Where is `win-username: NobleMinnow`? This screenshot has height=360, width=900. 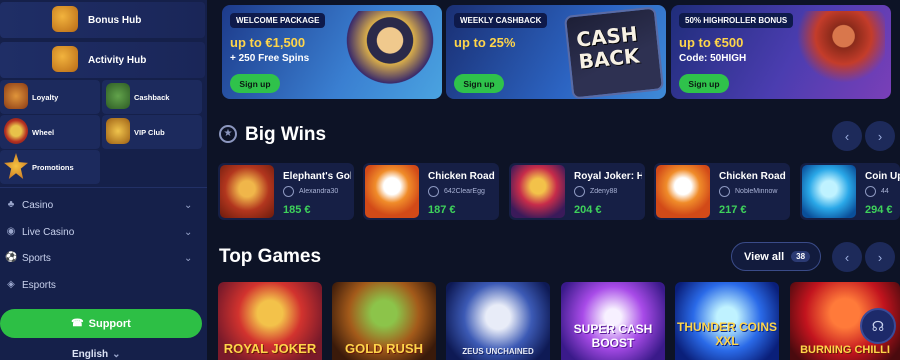 win-username: NobleMinnow is located at coordinates (756, 191).